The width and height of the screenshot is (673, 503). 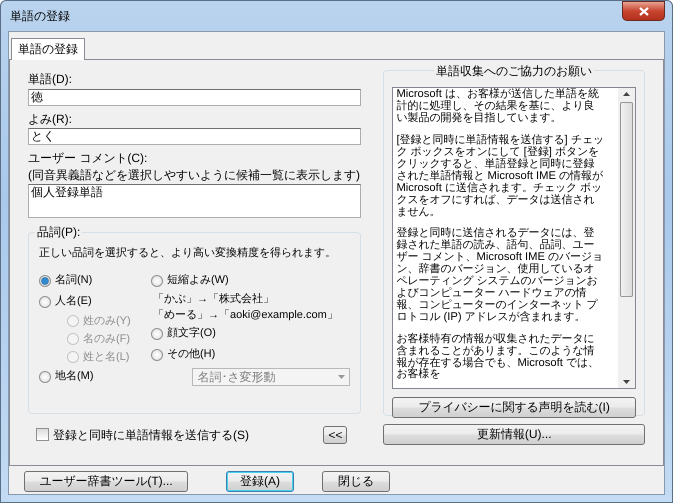 What do you see at coordinates (244, 281) in the screenshot?
I see `radio-option: 短縮よみ(W)` at bounding box center [244, 281].